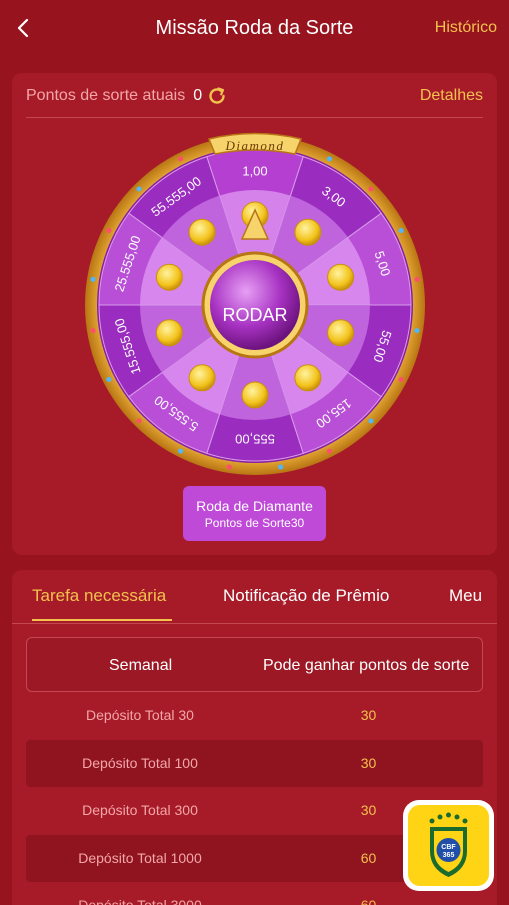 This screenshot has width=509, height=905. I want to click on tab-prize-notification: Notificação de Prêmio, so click(306, 596).